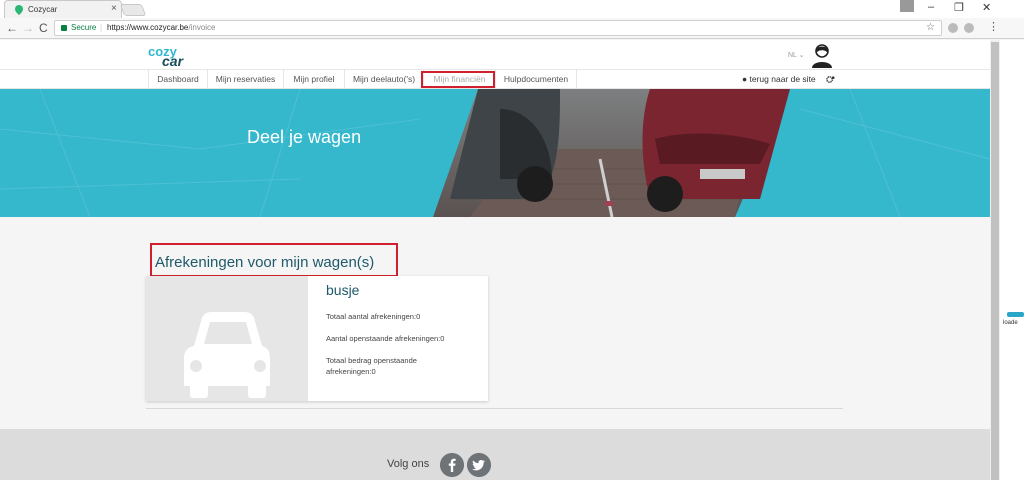 The width and height of the screenshot is (1024, 480). Describe the element at coordinates (114, 8) in the screenshot. I see `tab-close-icon: ×` at that location.